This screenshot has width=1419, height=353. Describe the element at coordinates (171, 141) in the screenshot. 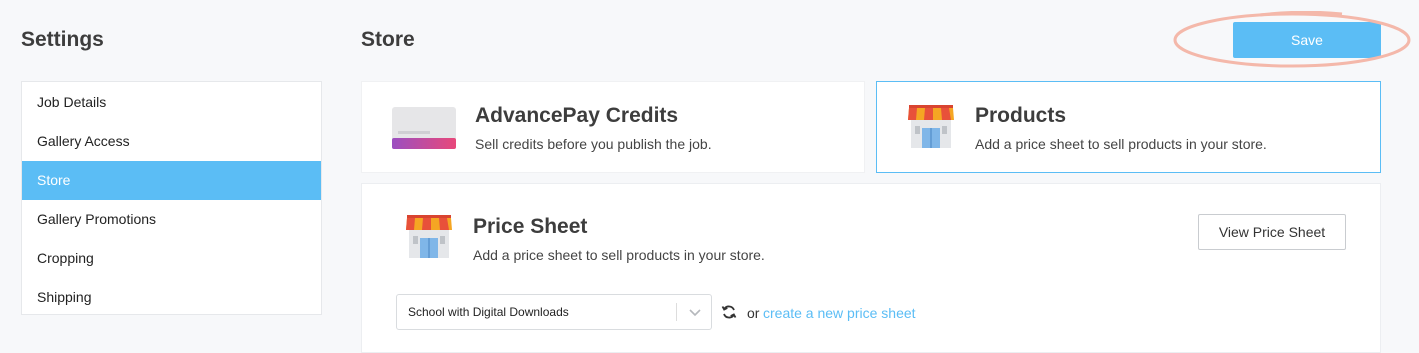

I see `sidebar-item-gallery-access: Gallery Access` at that location.